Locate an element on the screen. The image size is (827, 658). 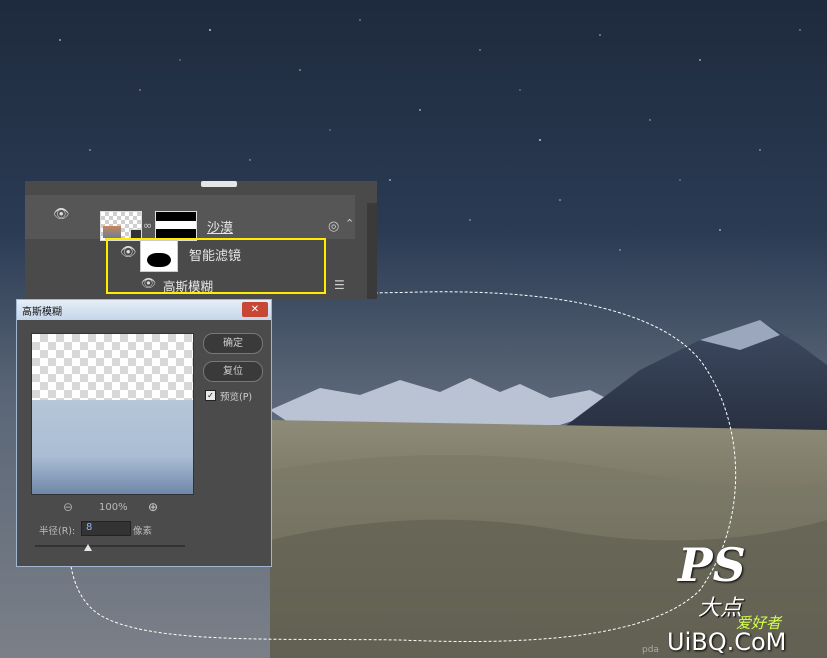
smart-filter-icon: ◎ is located at coordinates (334, 226).